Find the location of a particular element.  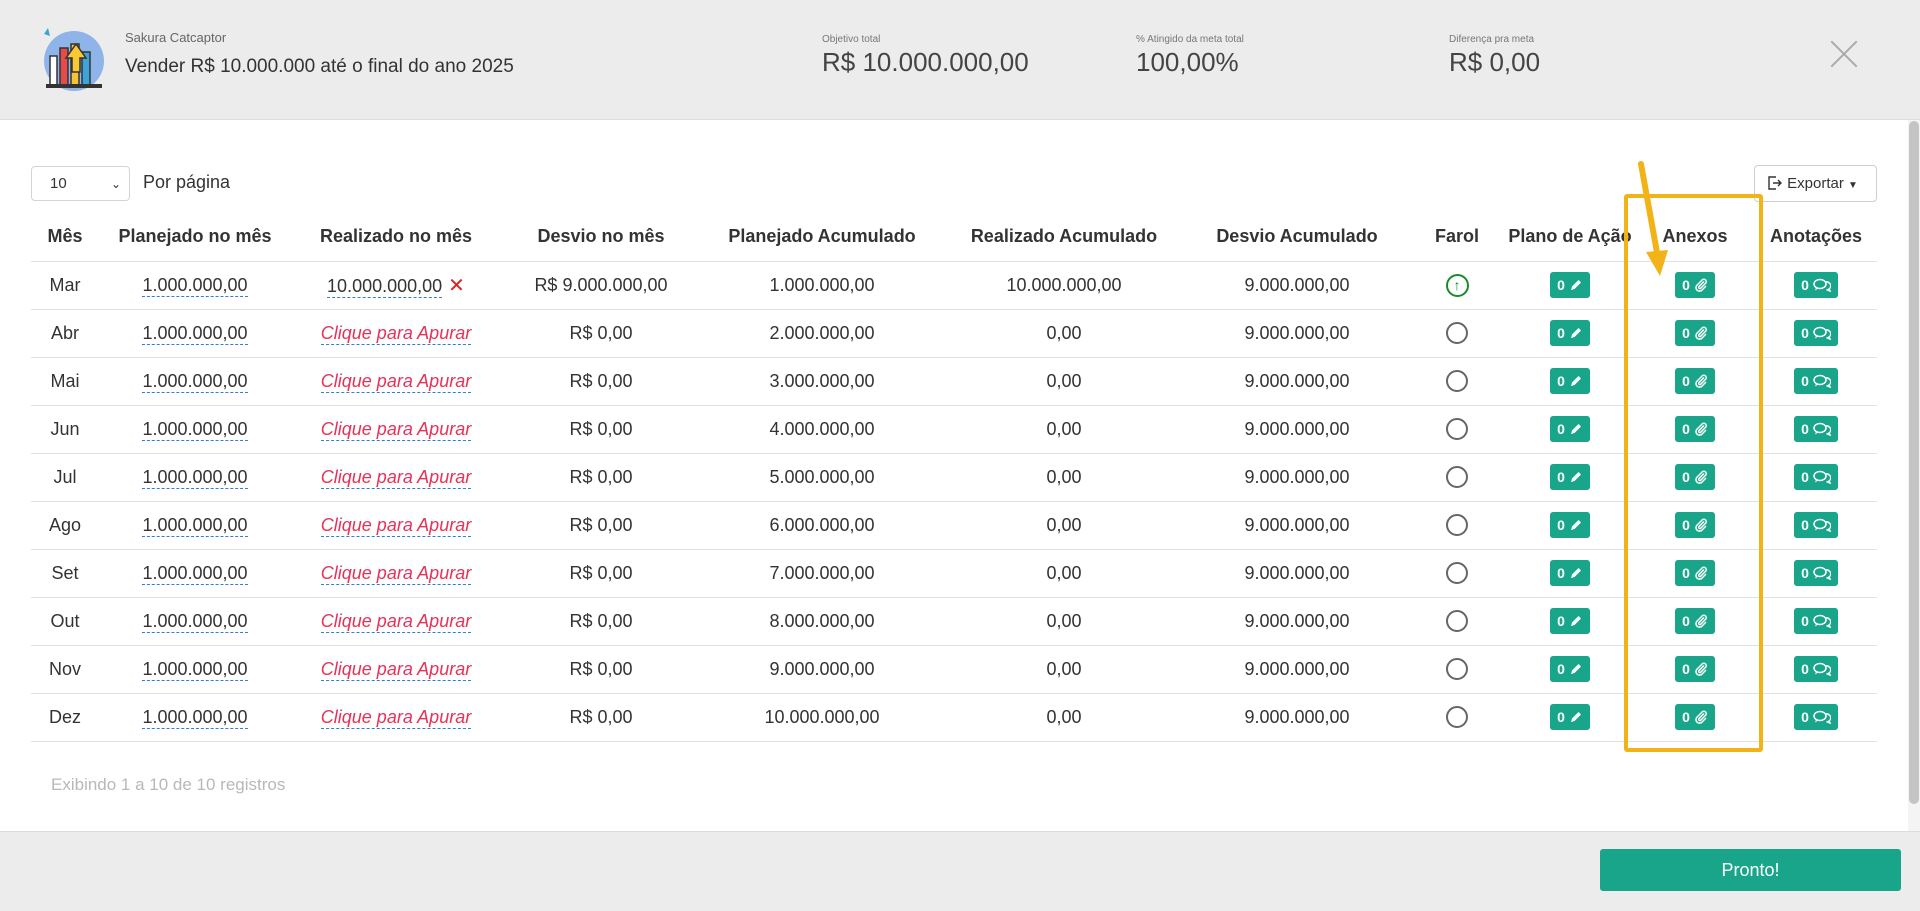

clear-value-icon: ✕ is located at coordinates (456, 286).